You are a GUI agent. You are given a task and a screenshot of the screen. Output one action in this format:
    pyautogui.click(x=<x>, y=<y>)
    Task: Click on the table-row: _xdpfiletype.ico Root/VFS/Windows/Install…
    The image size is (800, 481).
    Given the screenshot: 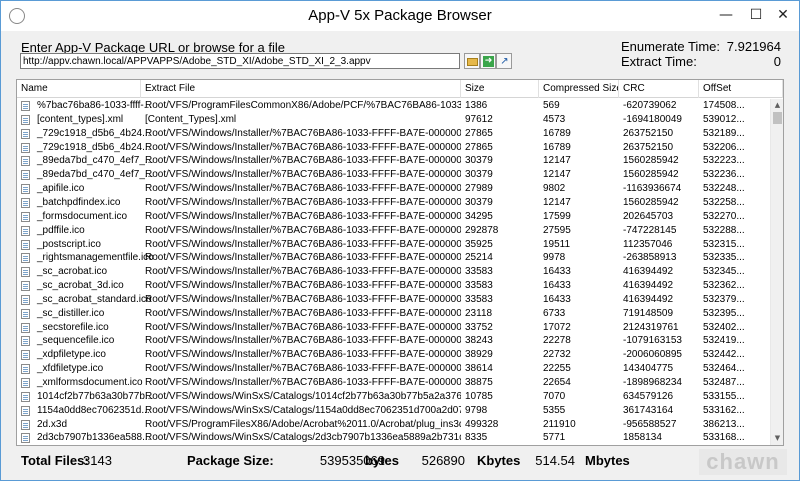 What is the action you would take?
    pyautogui.click(x=393, y=355)
    